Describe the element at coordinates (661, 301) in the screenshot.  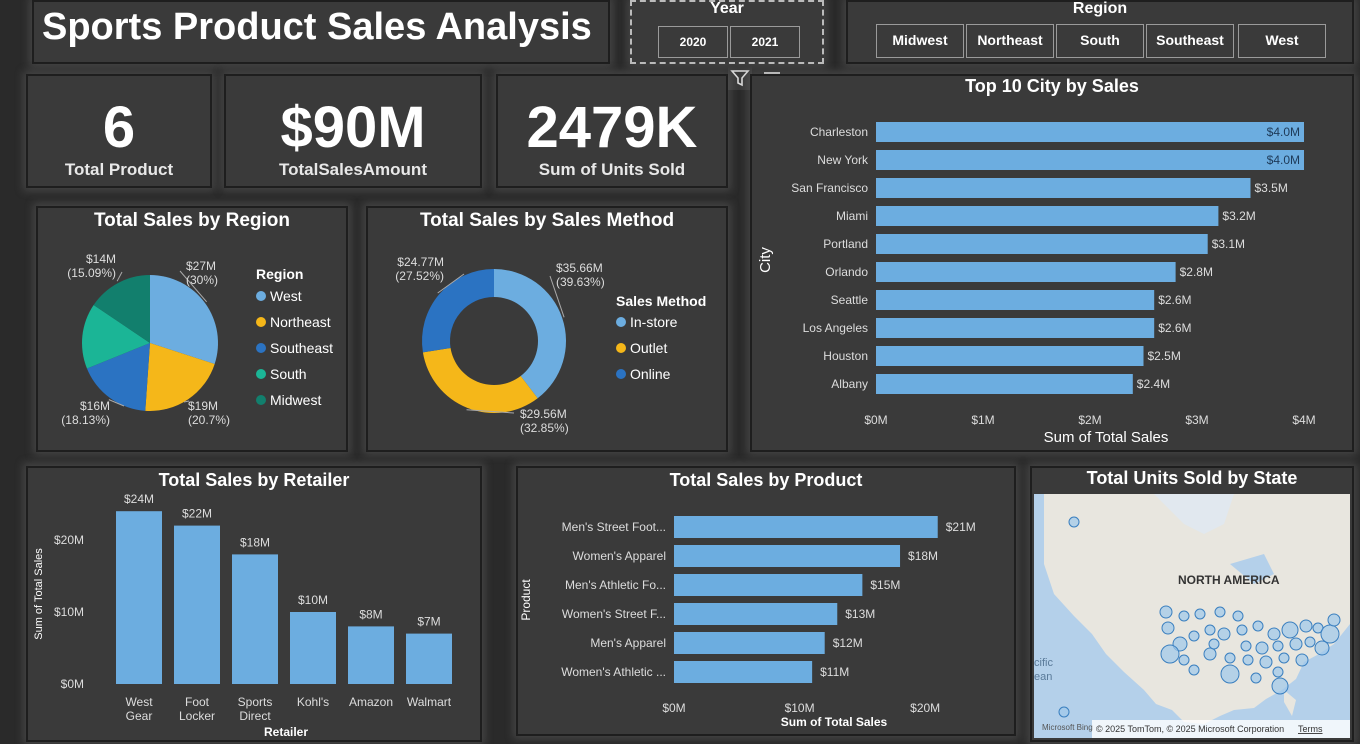
I see `legend-title: Sales Method` at that location.